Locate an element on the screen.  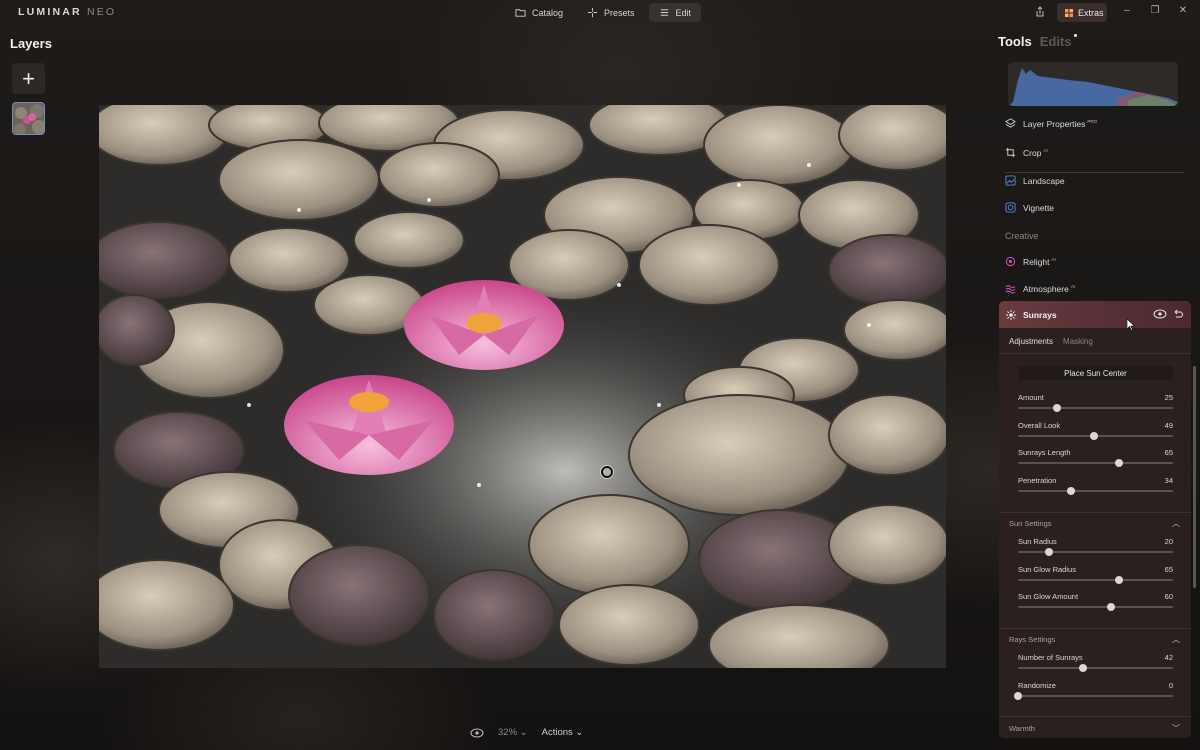
main-nav: Catalog Presets Edit is located at coordinates (603, 12).